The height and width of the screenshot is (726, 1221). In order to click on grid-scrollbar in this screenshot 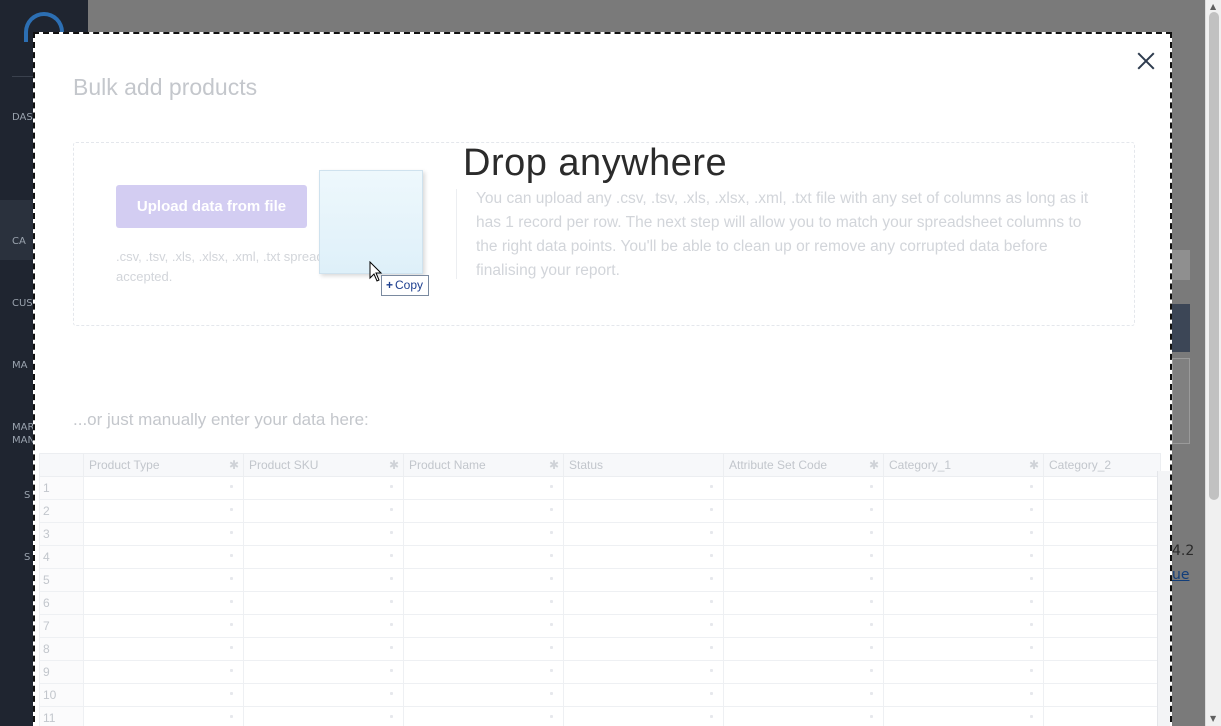, I will do `click(1163, 598)`.